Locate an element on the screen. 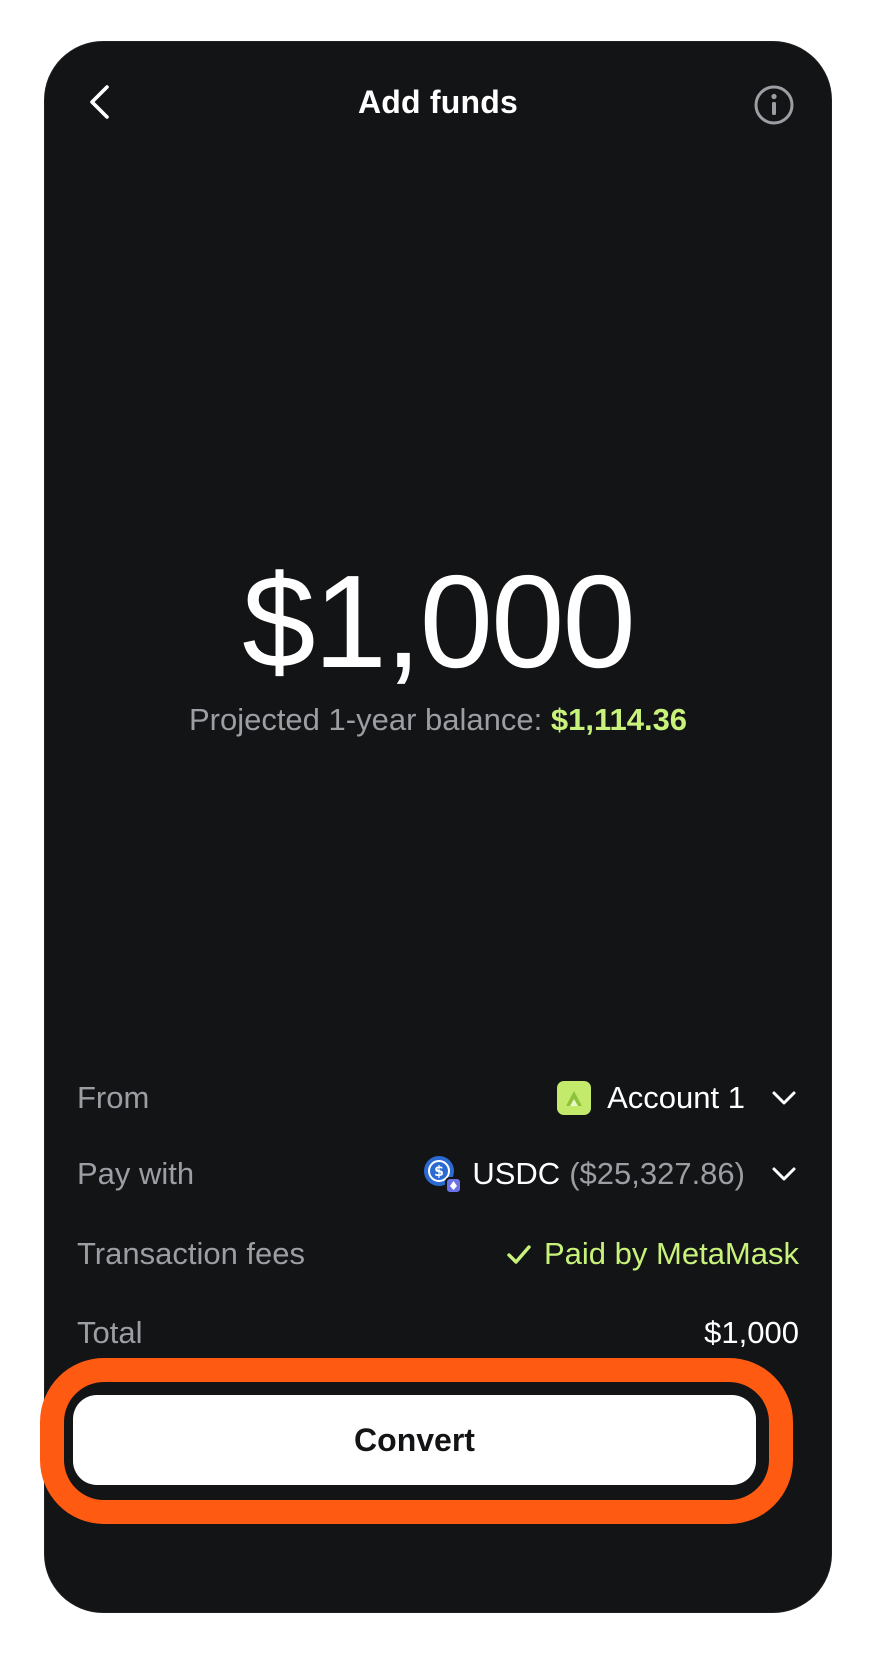  info-icon is located at coordinates (774, 105).